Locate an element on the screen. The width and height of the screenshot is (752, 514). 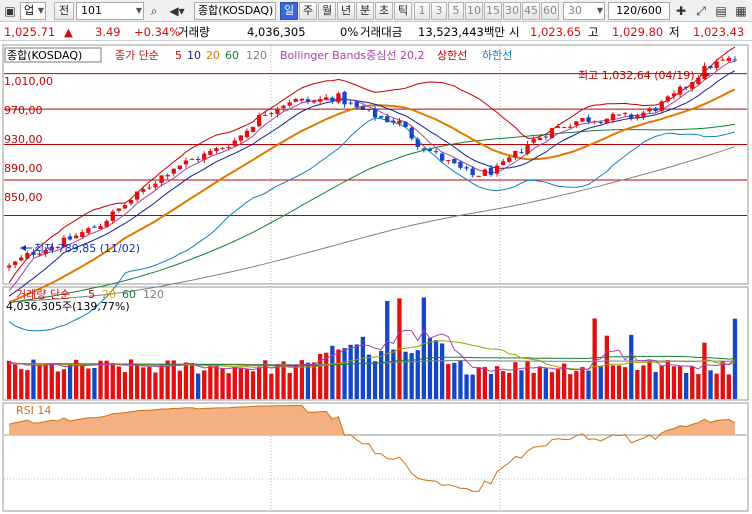
y-label-930: 930,00 is located at coordinates (23, 139).